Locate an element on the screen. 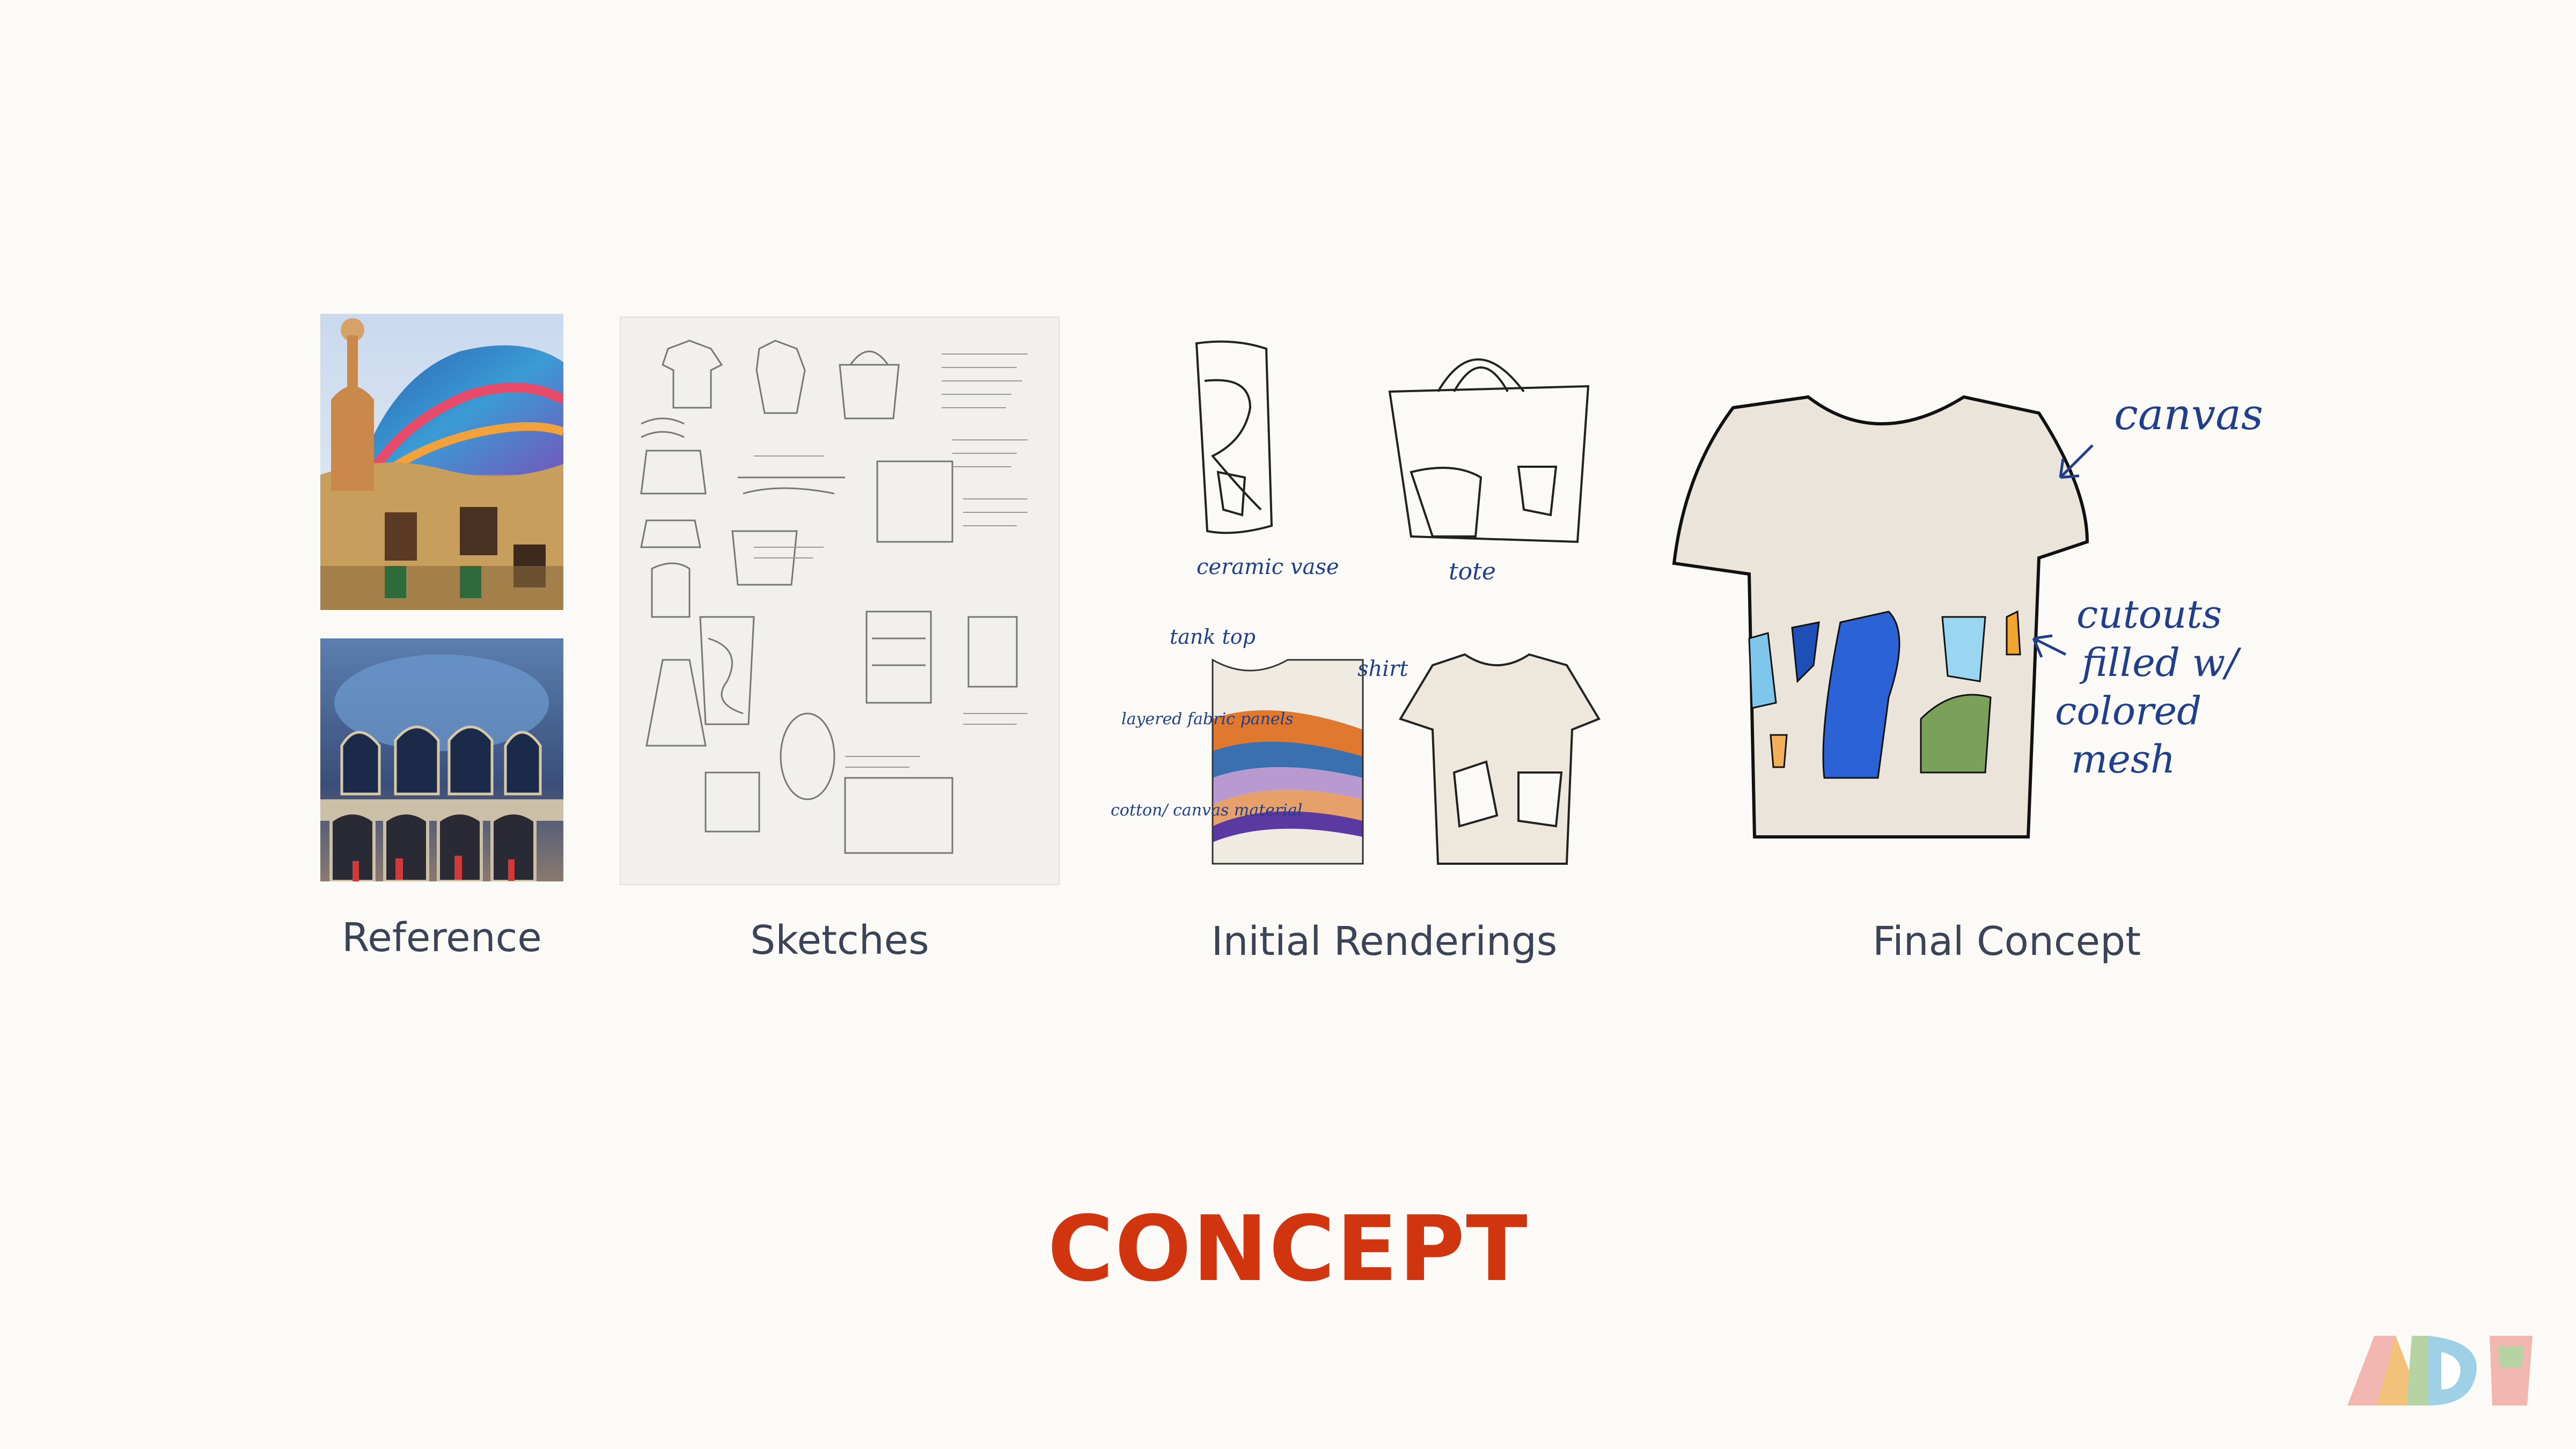  caption-reference: Reference is located at coordinates (442, 938).